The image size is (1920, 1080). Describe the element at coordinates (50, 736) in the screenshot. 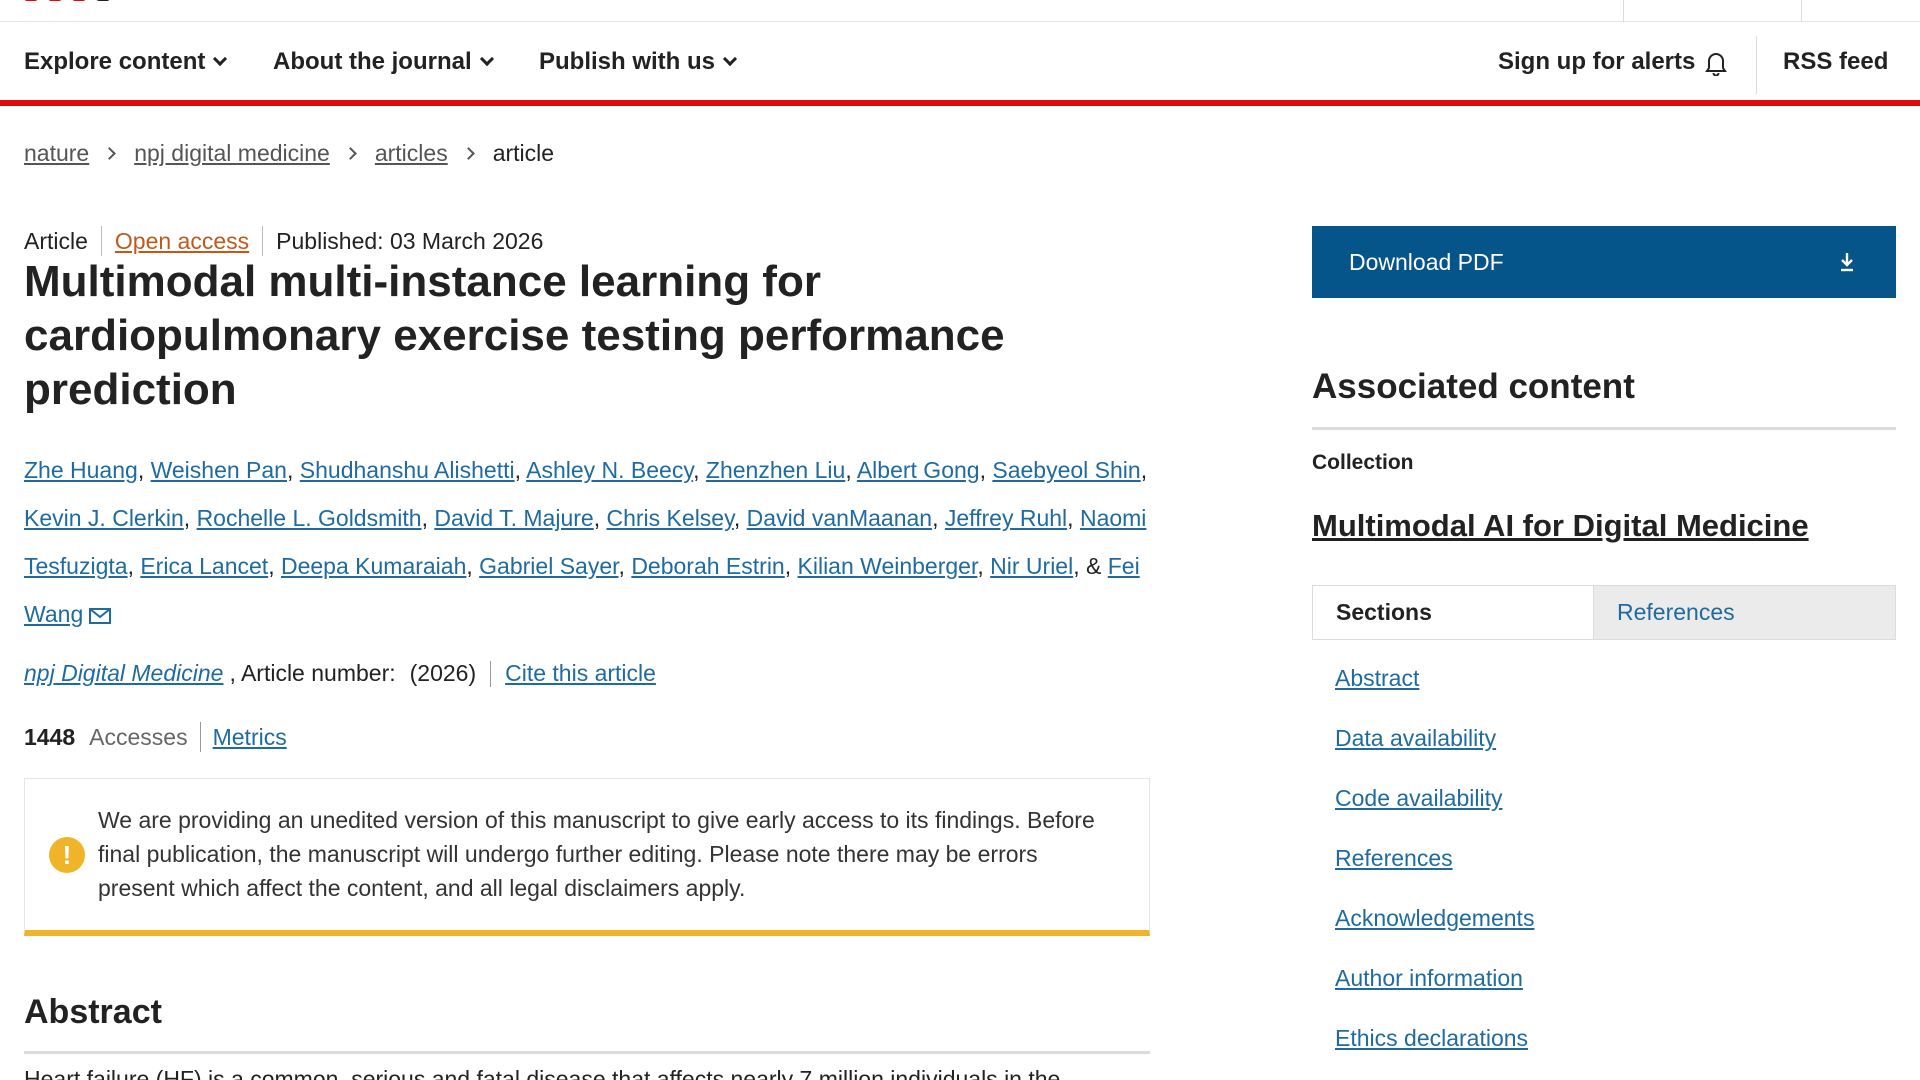

I see `accesses-count: 1448` at that location.